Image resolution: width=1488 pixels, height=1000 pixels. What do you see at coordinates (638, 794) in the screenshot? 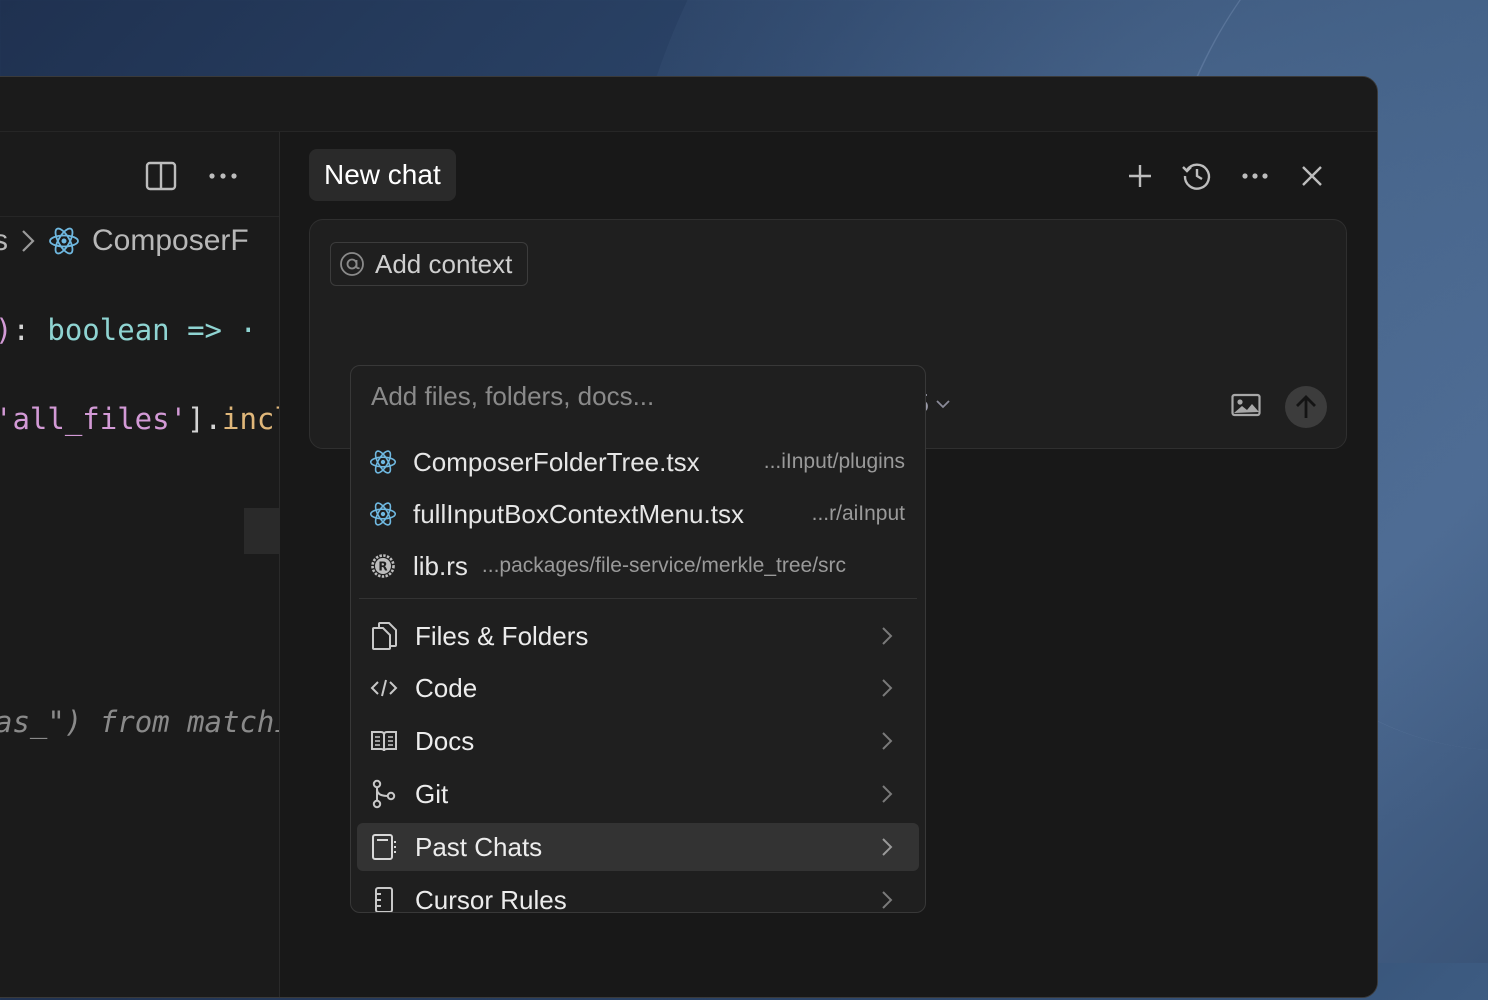
I see `menu-item-git: Git` at bounding box center [638, 794].